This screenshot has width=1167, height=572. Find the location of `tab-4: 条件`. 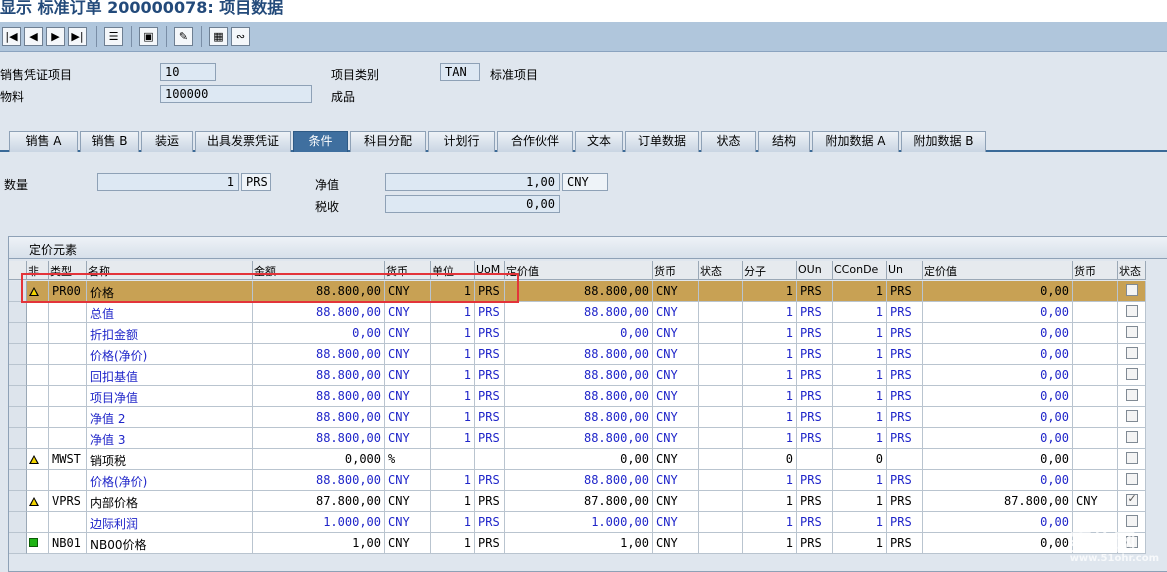

tab-4: 条件 is located at coordinates (320, 141).